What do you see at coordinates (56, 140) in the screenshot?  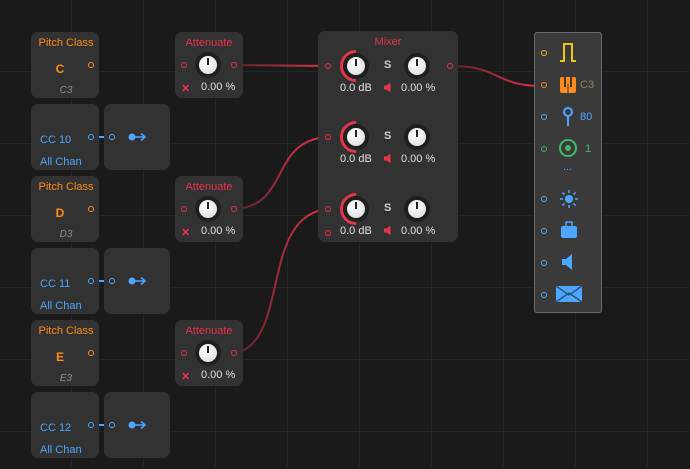 I see `cc-label: CC 10` at bounding box center [56, 140].